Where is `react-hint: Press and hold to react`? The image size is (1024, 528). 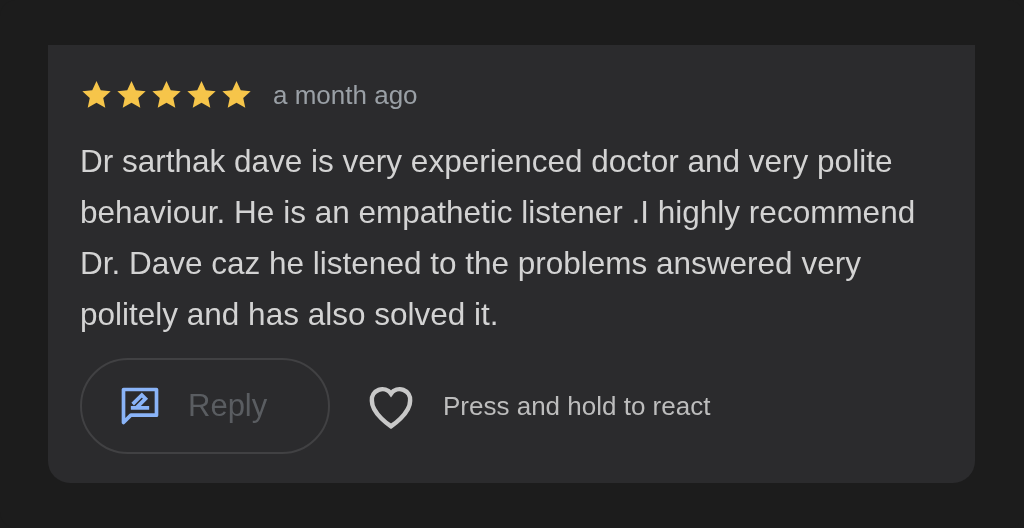 react-hint: Press and hold to react is located at coordinates (577, 406).